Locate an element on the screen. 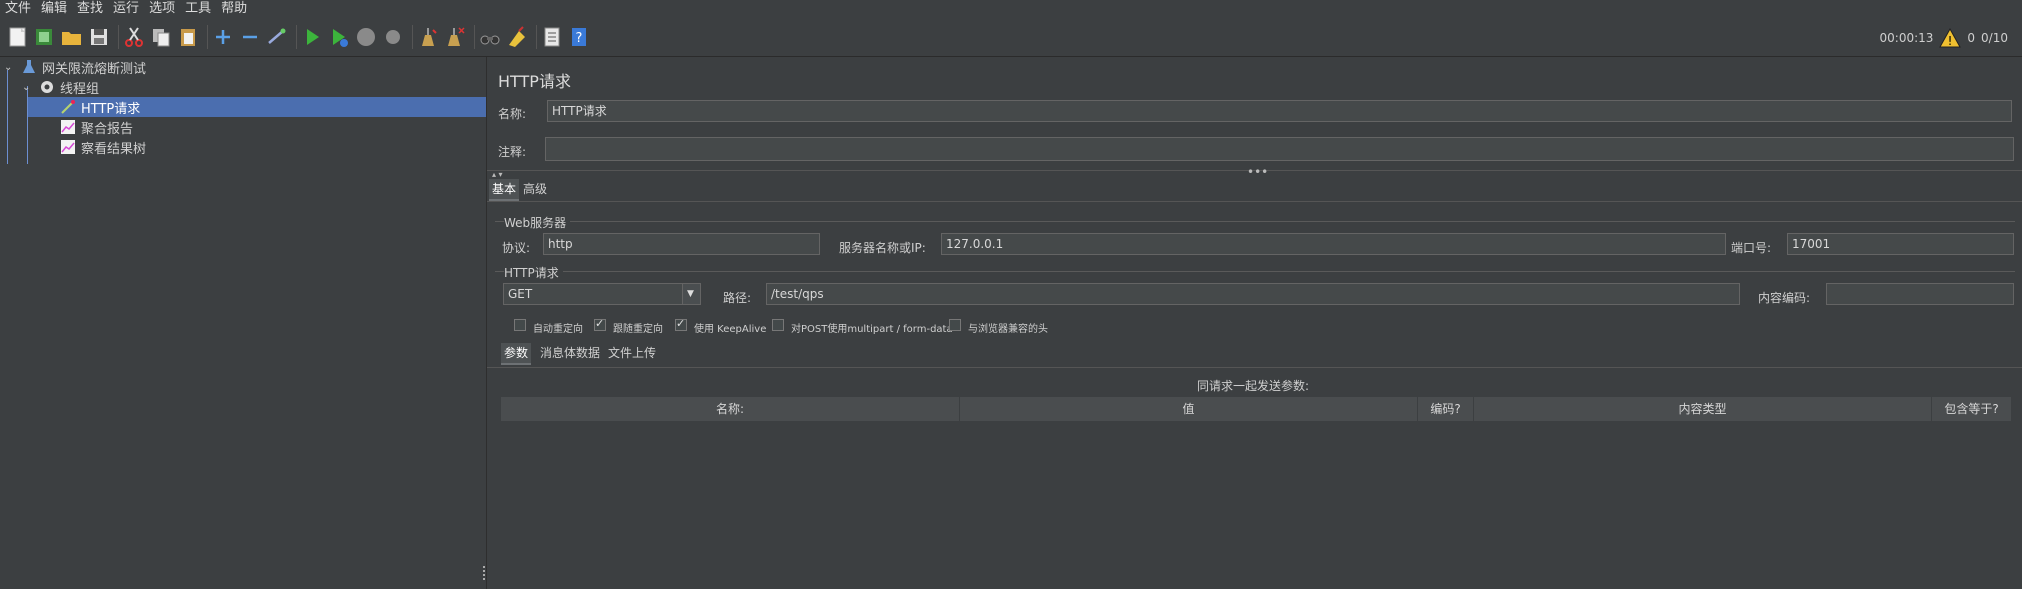 The width and height of the screenshot is (2022, 589). checkbox-multipart is located at coordinates (778, 325).